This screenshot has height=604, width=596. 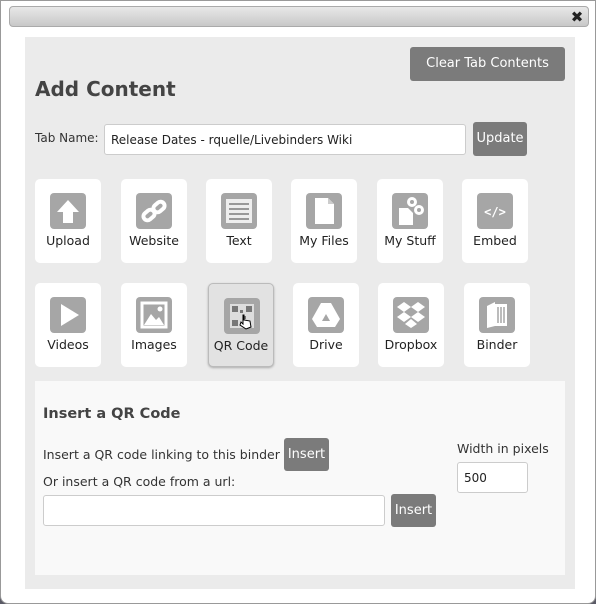 What do you see at coordinates (503, 448) in the screenshot?
I see `width-label: Width in pixels` at bounding box center [503, 448].